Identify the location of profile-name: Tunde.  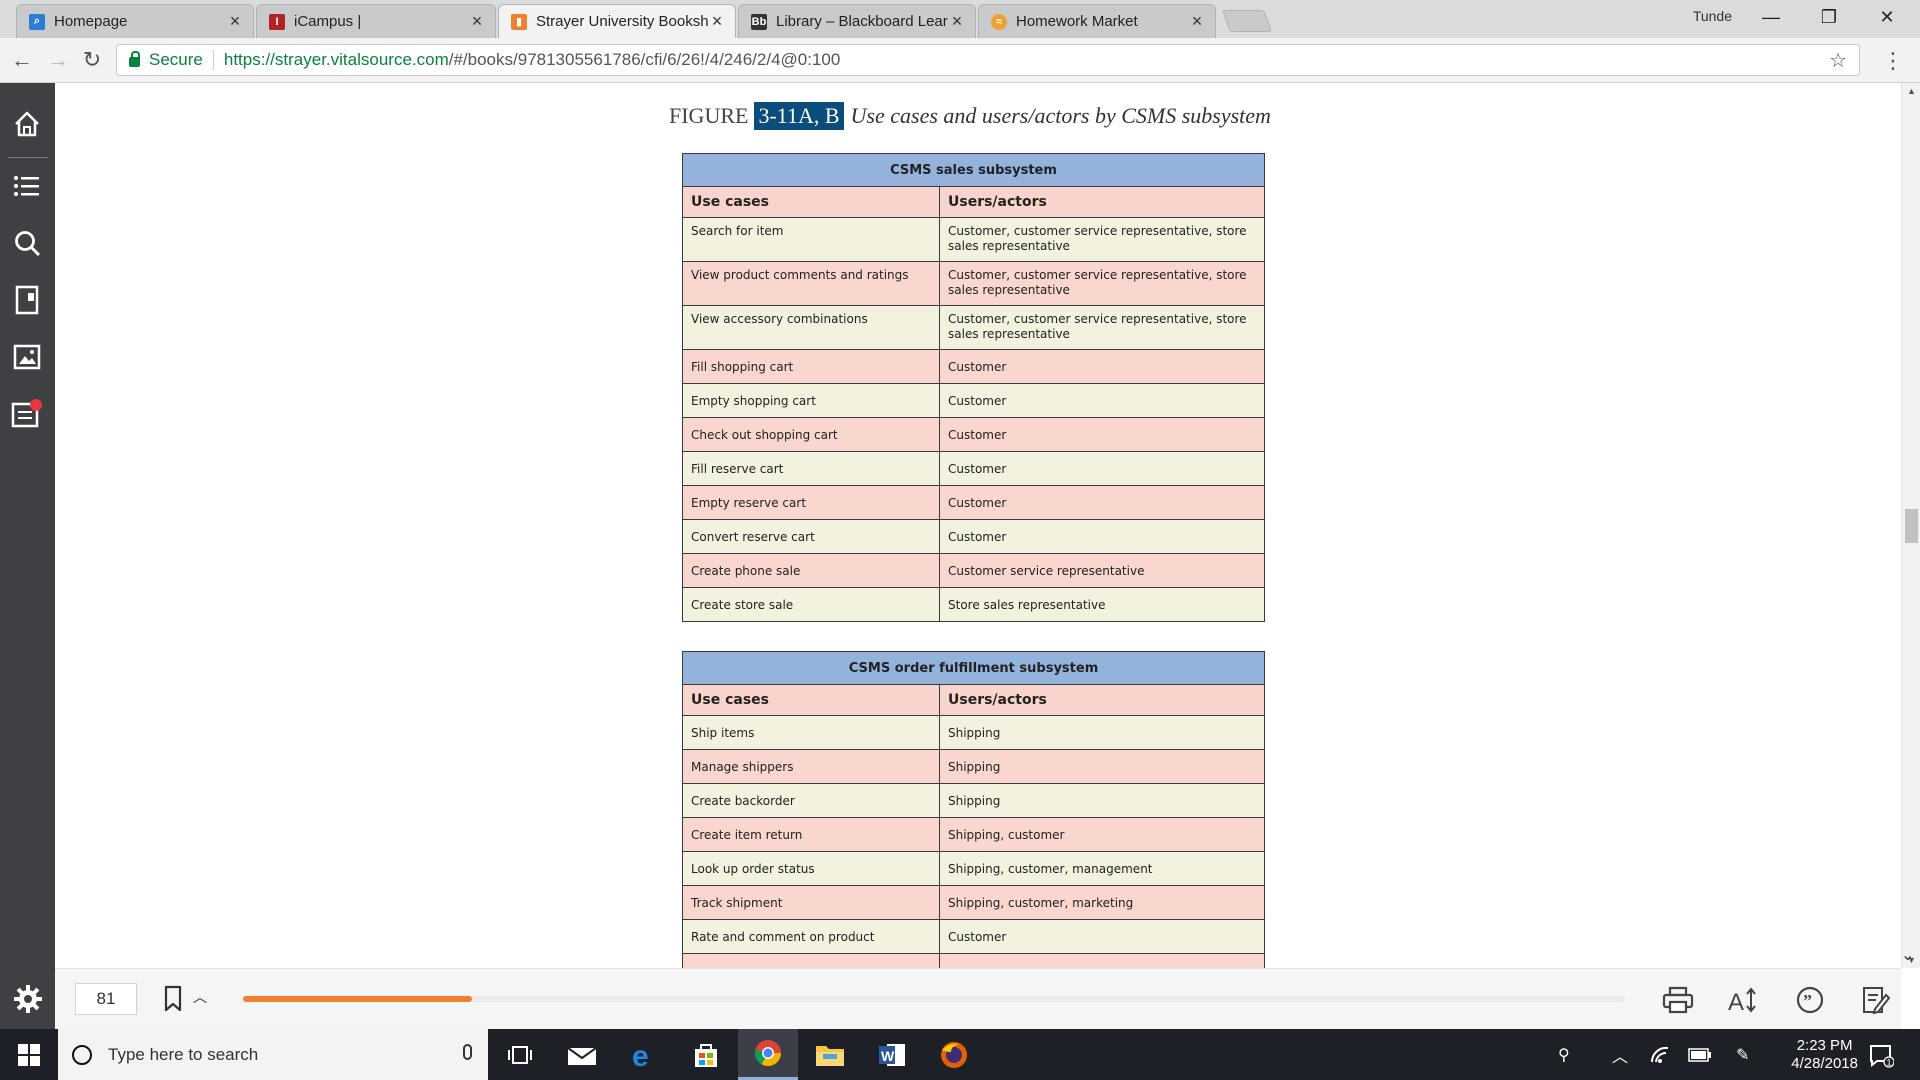
(1712, 16).